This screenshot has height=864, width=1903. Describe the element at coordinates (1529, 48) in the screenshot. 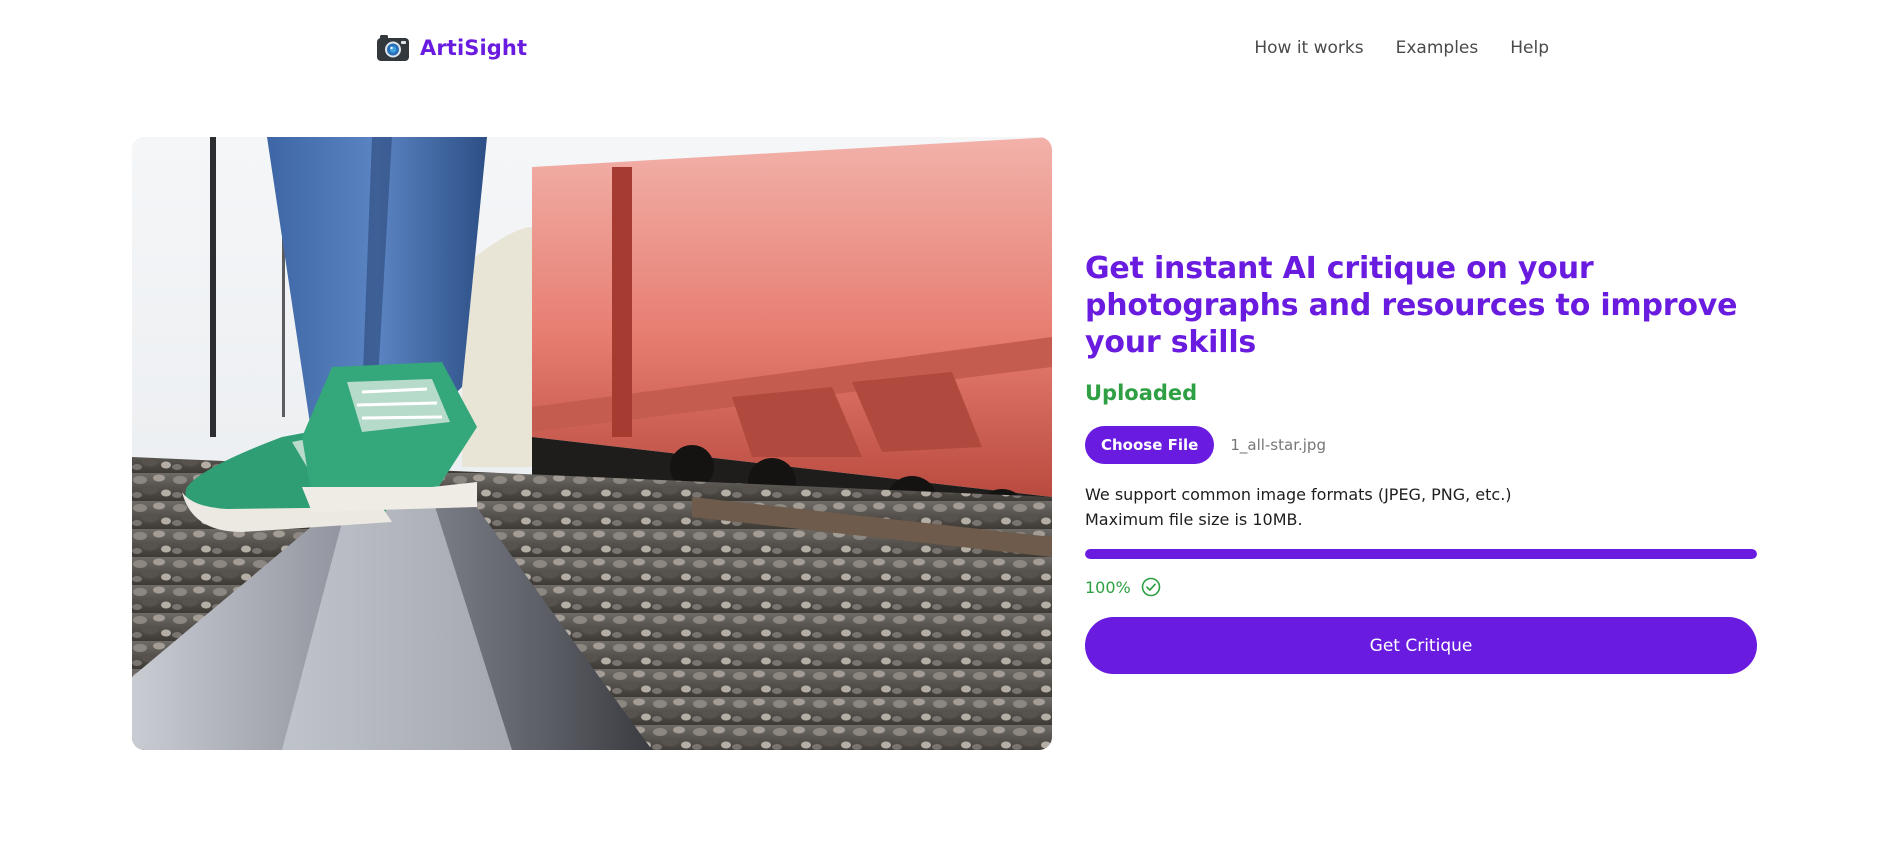

I see `nav-help: Help` at that location.